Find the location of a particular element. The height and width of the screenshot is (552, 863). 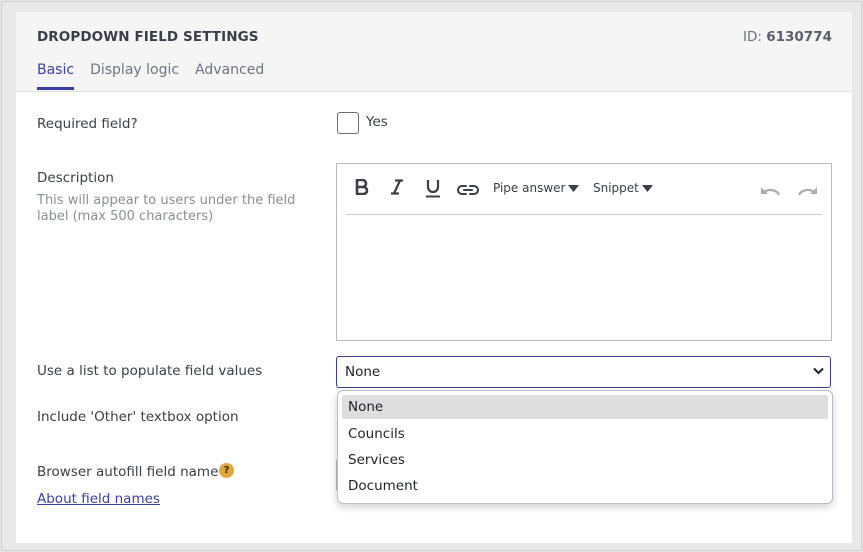

tab-bar: Basic Display logic Advanced is located at coordinates (150, 76).